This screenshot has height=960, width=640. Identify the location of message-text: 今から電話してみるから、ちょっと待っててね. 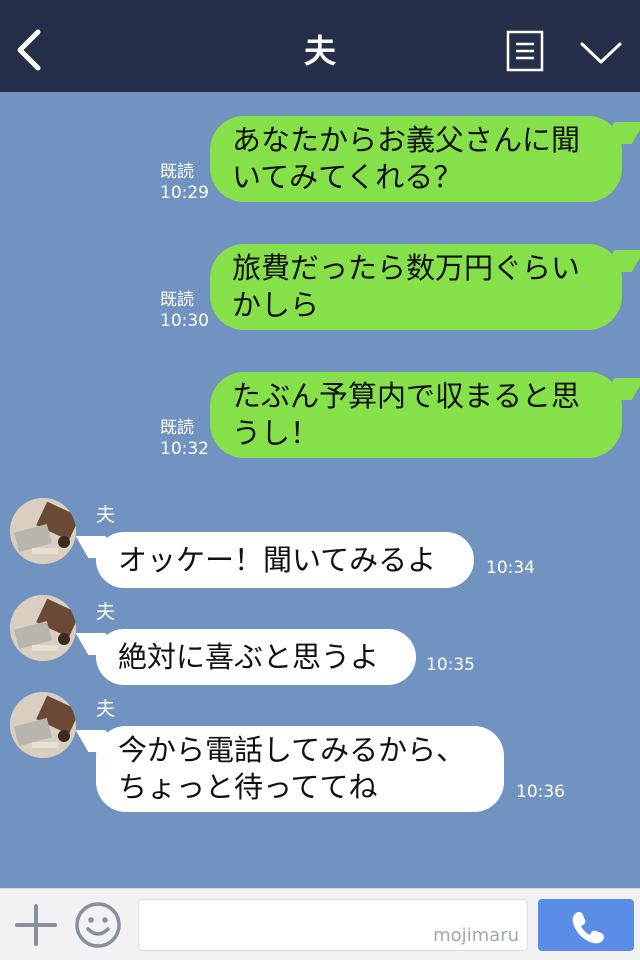
(292, 768).